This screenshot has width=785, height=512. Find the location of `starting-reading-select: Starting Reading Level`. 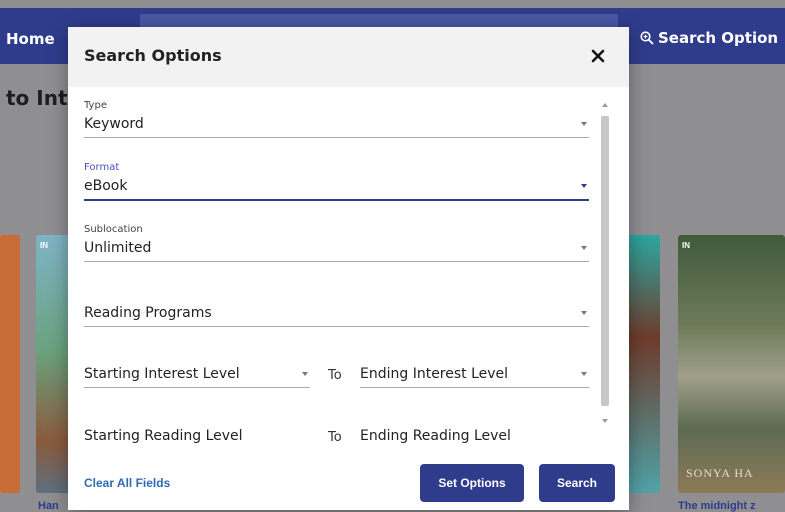

starting-reading-select: Starting Reading Level is located at coordinates (197, 435).